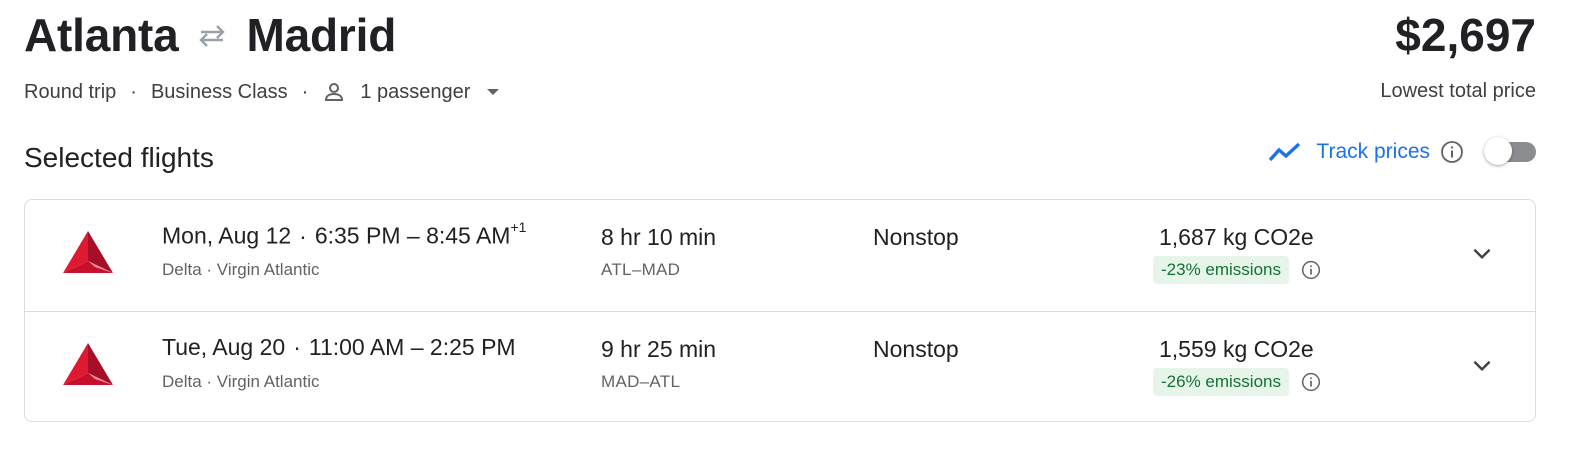 This screenshot has height=458, width=1592. What do you see at coordinates (493, 92) in the screenshot?
I see `caret-down-icon` at bounding box center [493, 92].